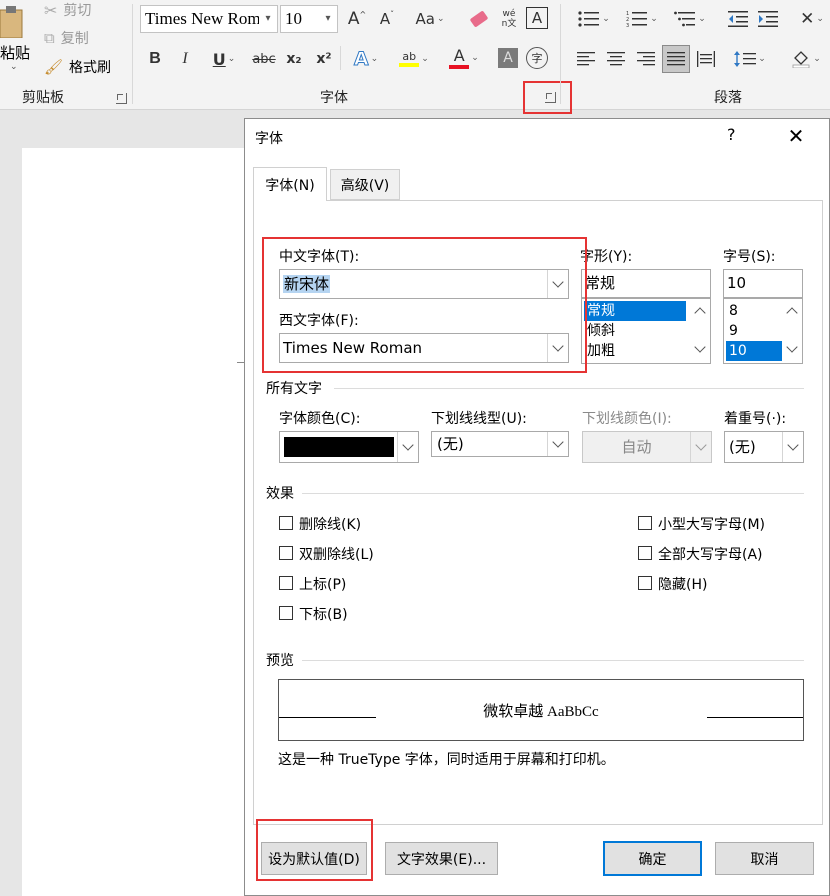  Describe the element at coordinates (742, 447) in the screenshot. I see `emphasis-mark-value: (无)` at that location.